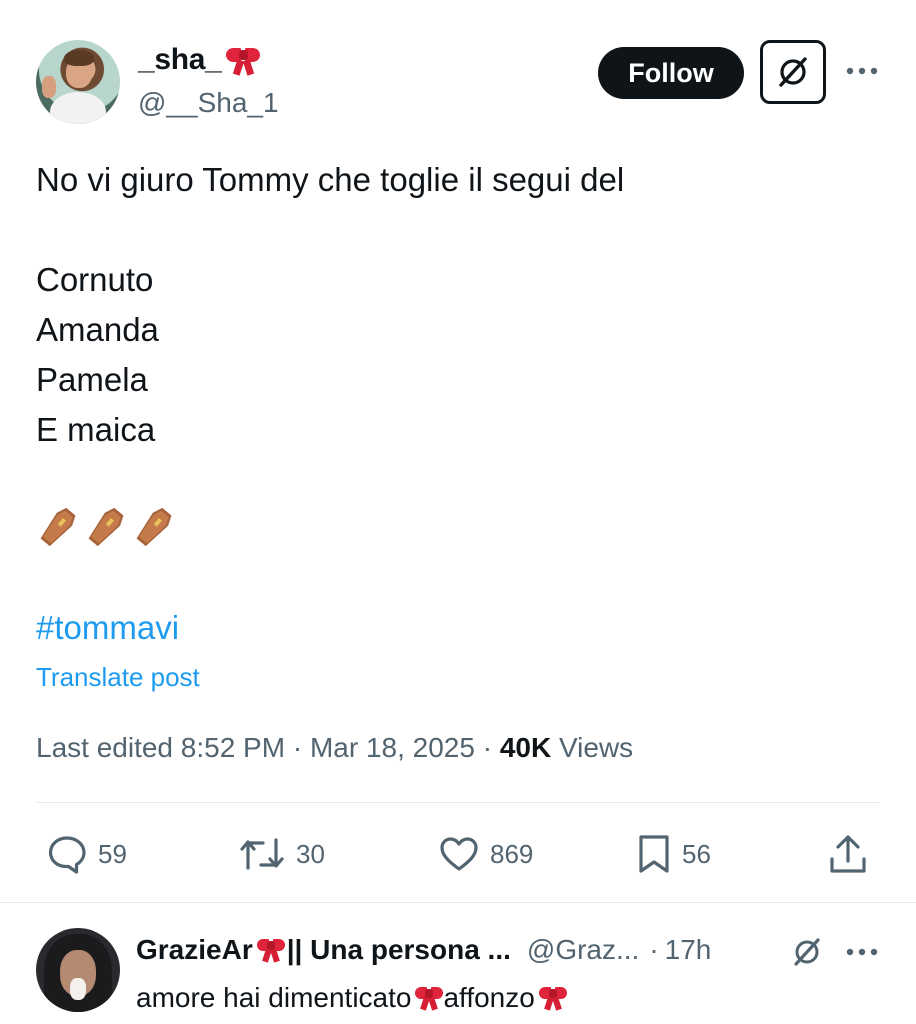 This screenshot has width=916, height=1024. I want to click on edited-label: Last edited, so click(108, 747).